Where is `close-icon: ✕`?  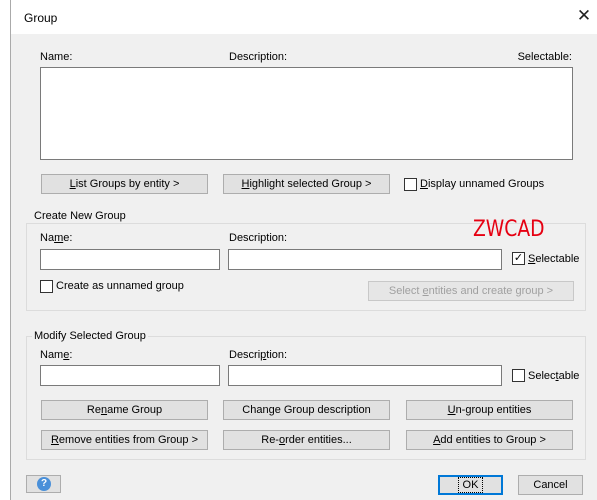 close-icon: ✕ is located at coordinates (584, 16).